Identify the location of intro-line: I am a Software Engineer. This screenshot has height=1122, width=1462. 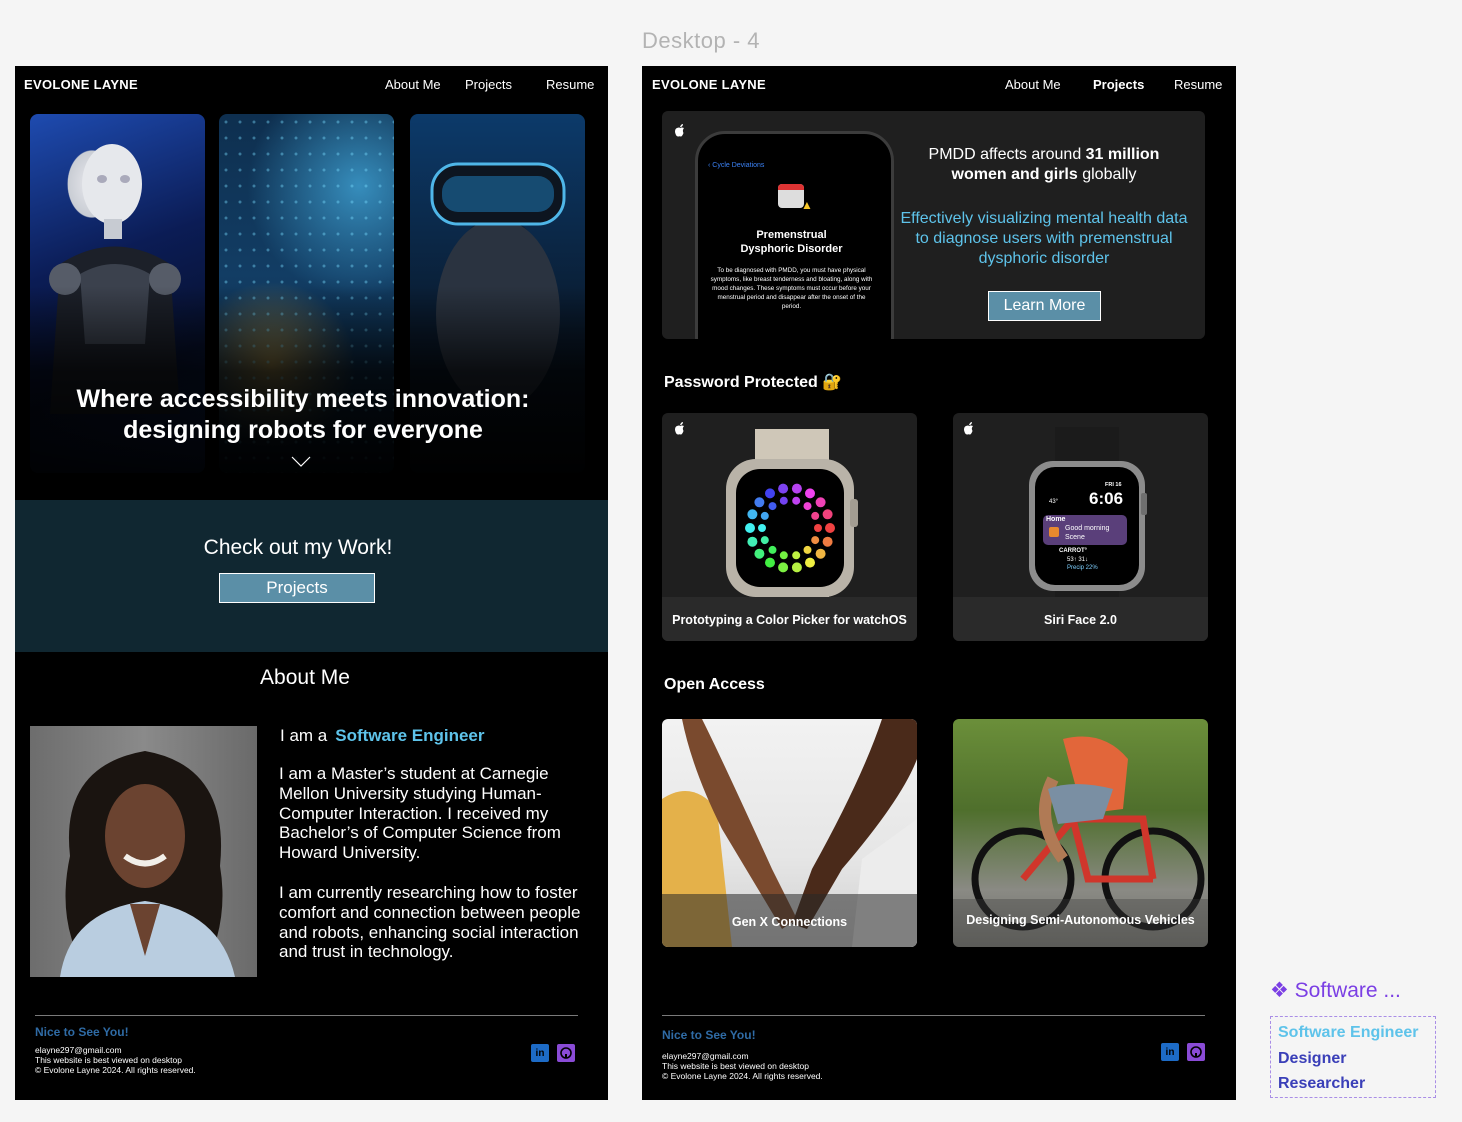
(382, 736).